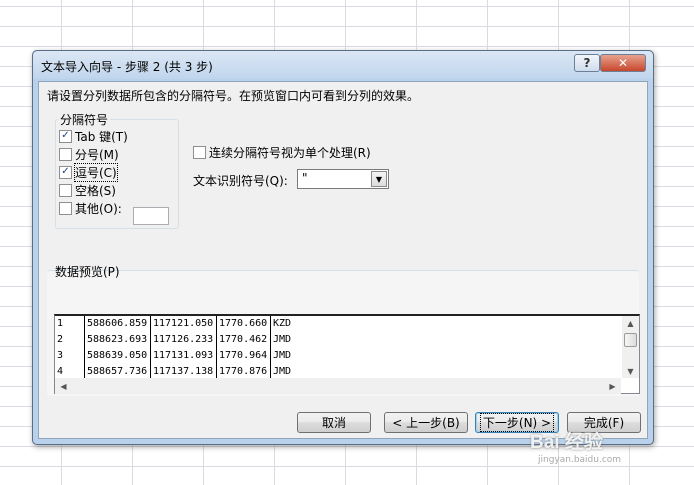 The height and width of the screenshot is (485, 694). Describe the element at coordinates (243, 339) in the screenshot. I see `preview-cell: 1770.462` at that location.